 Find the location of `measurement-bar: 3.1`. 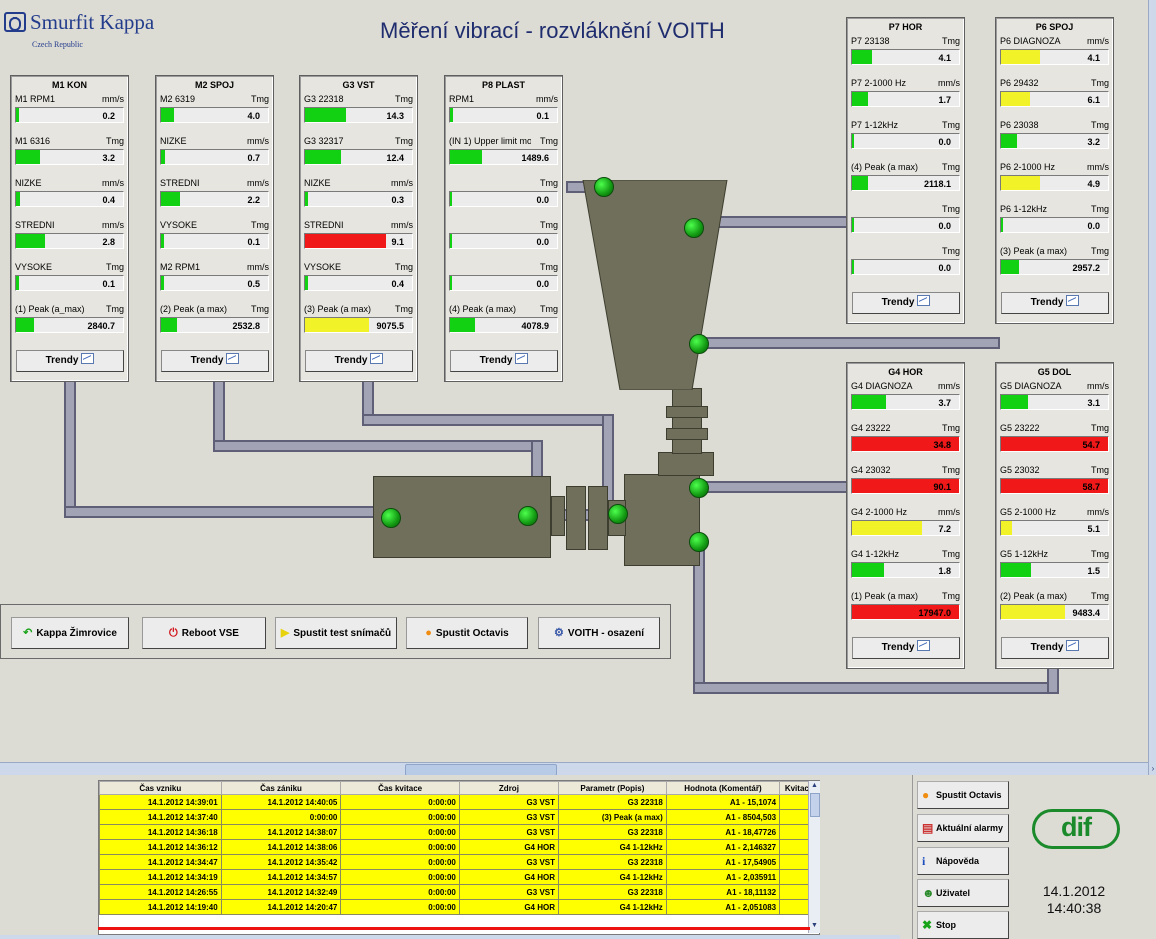

measurement-bar: 3.1 is located at coordinates (1054, 402).